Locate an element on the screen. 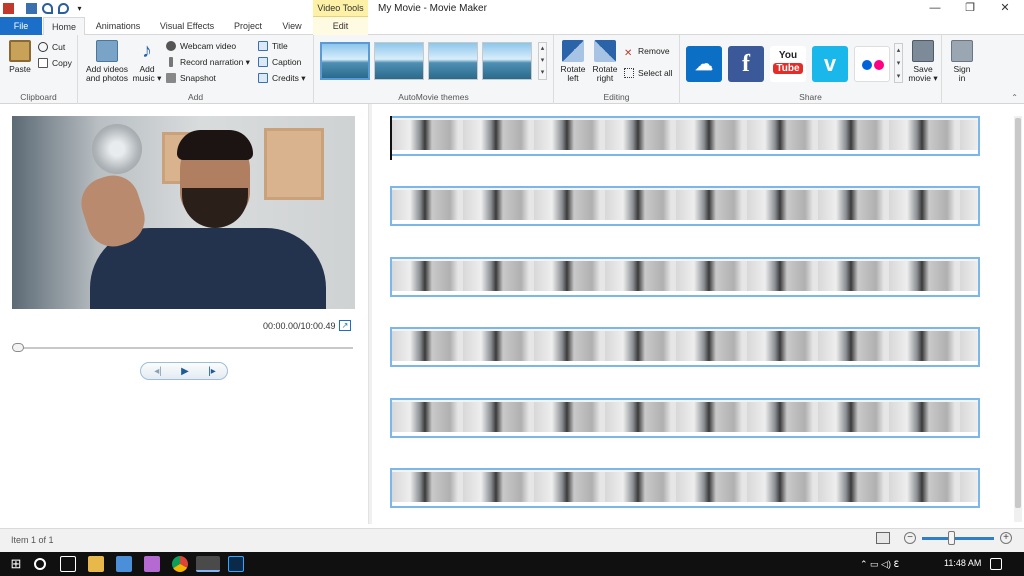 This screenshot has width=1024, height=576. save-icon is located at coordinates (31, 8).